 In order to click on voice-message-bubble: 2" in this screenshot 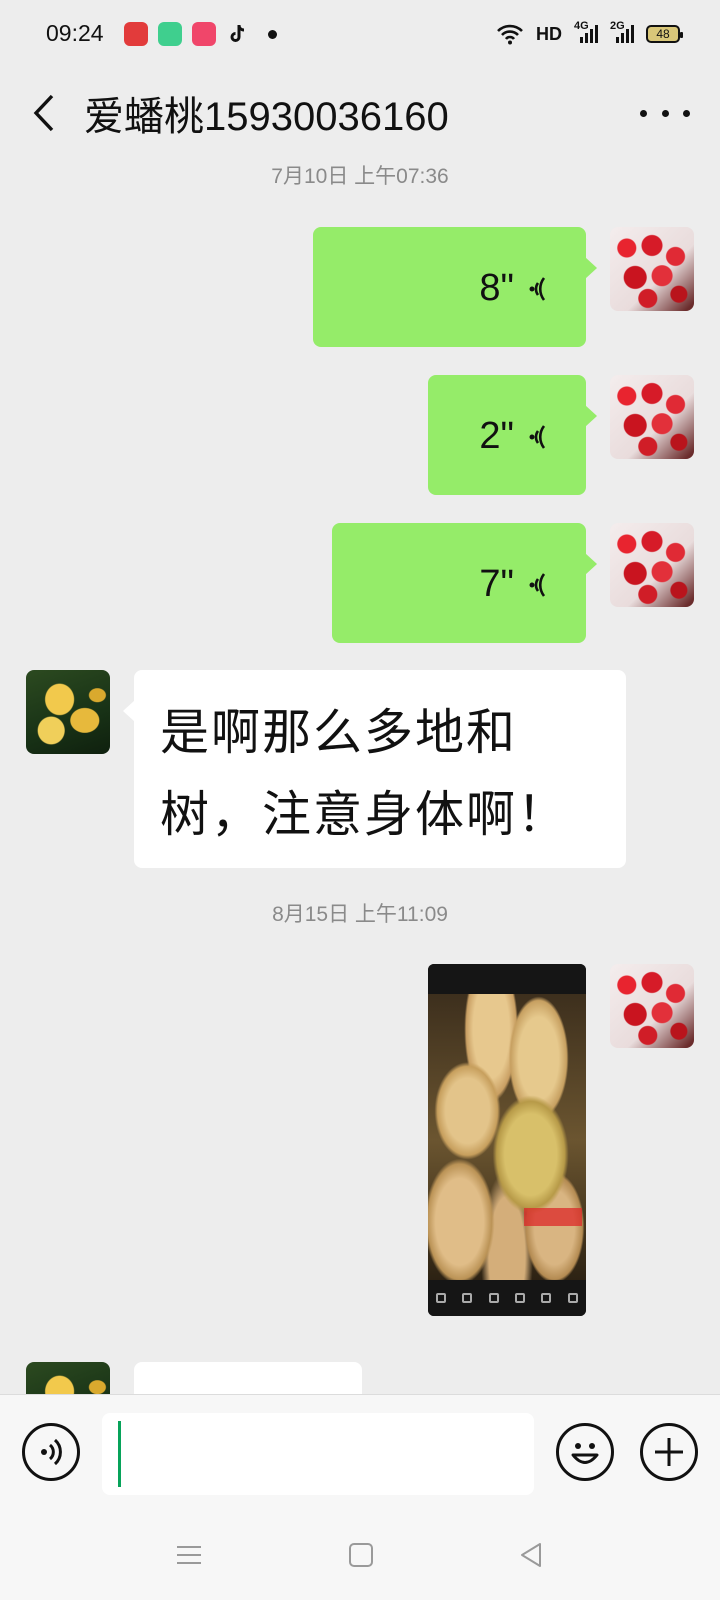, I will do `click(512, 435)`.